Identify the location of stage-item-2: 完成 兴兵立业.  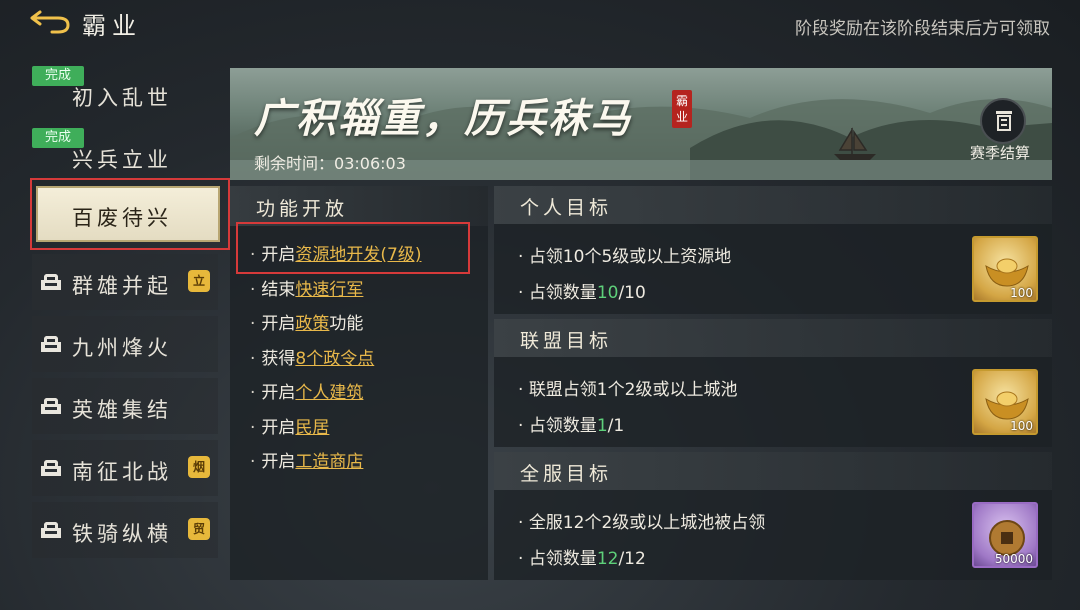
(125, 154).